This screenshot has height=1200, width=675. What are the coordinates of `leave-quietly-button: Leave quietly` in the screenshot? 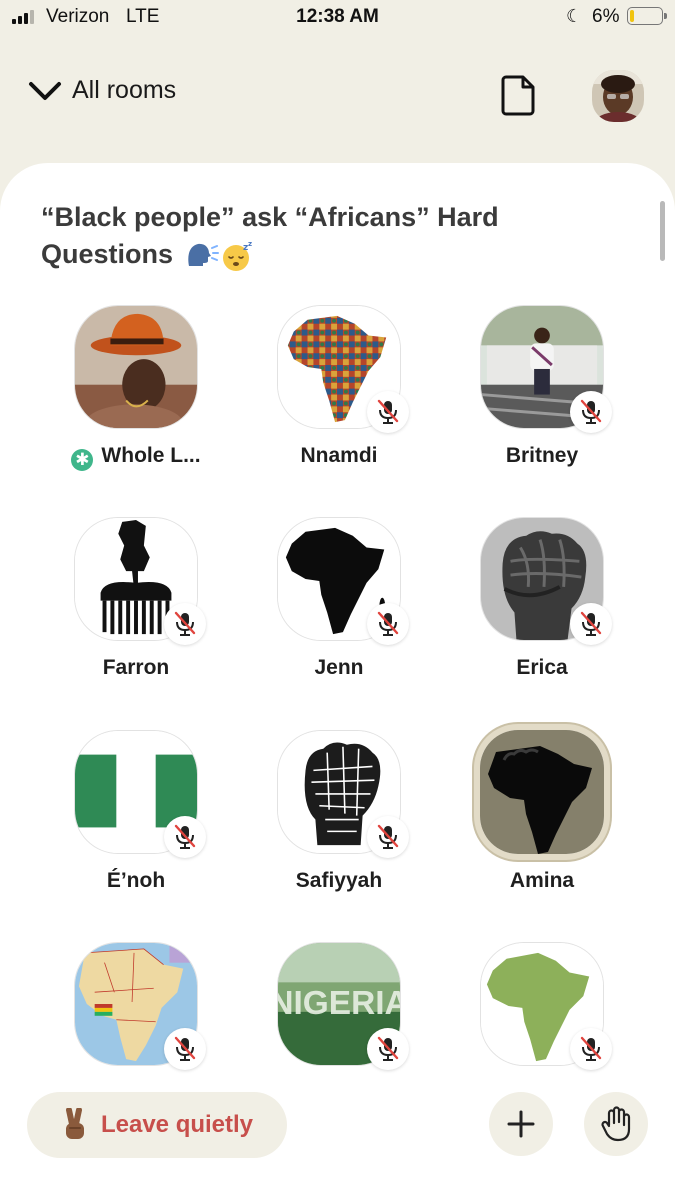 It's located at (157, 1125).